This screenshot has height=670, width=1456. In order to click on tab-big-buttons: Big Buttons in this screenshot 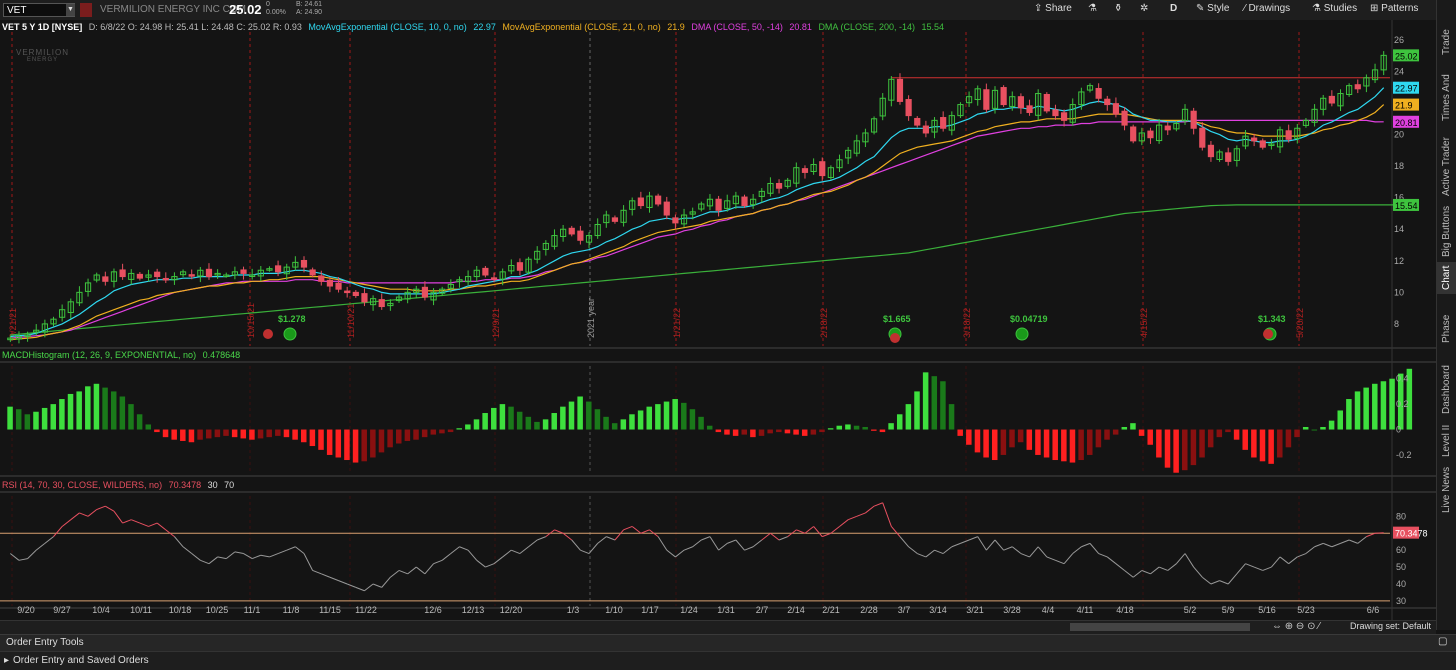, I will do `click(1446, 231)`.